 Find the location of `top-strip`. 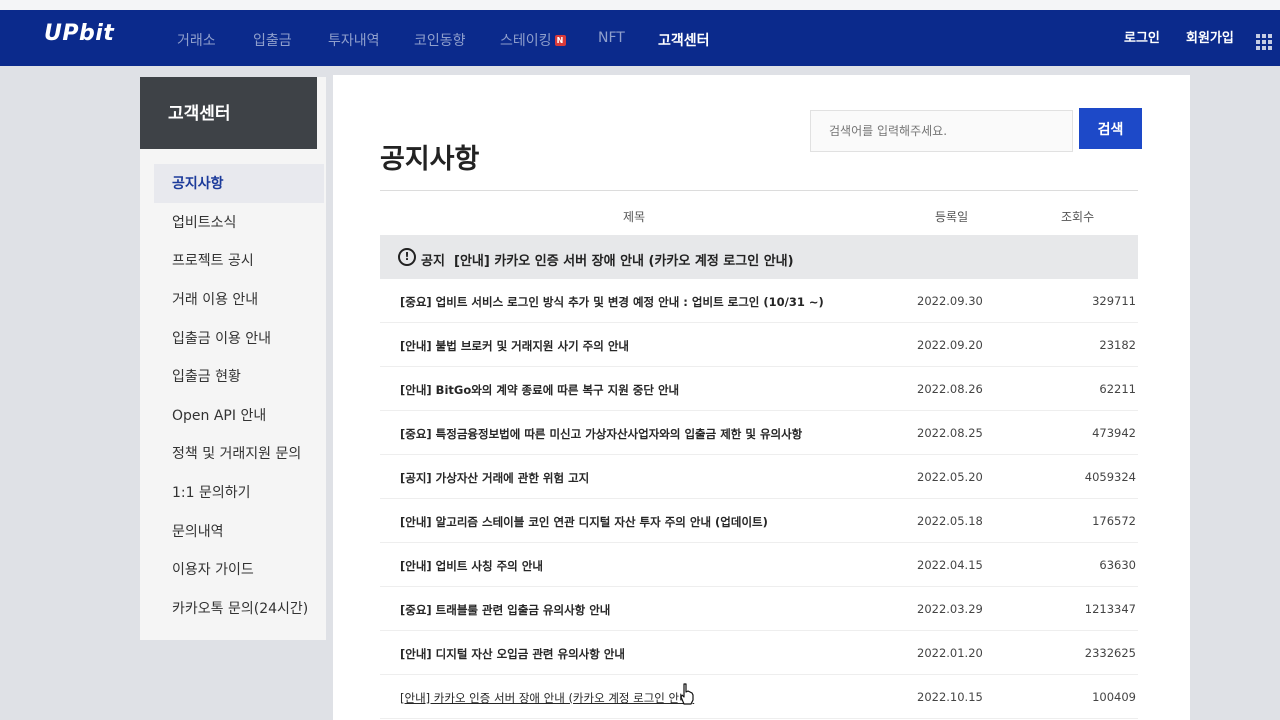

top-strip is located at coordinates (640, 5).